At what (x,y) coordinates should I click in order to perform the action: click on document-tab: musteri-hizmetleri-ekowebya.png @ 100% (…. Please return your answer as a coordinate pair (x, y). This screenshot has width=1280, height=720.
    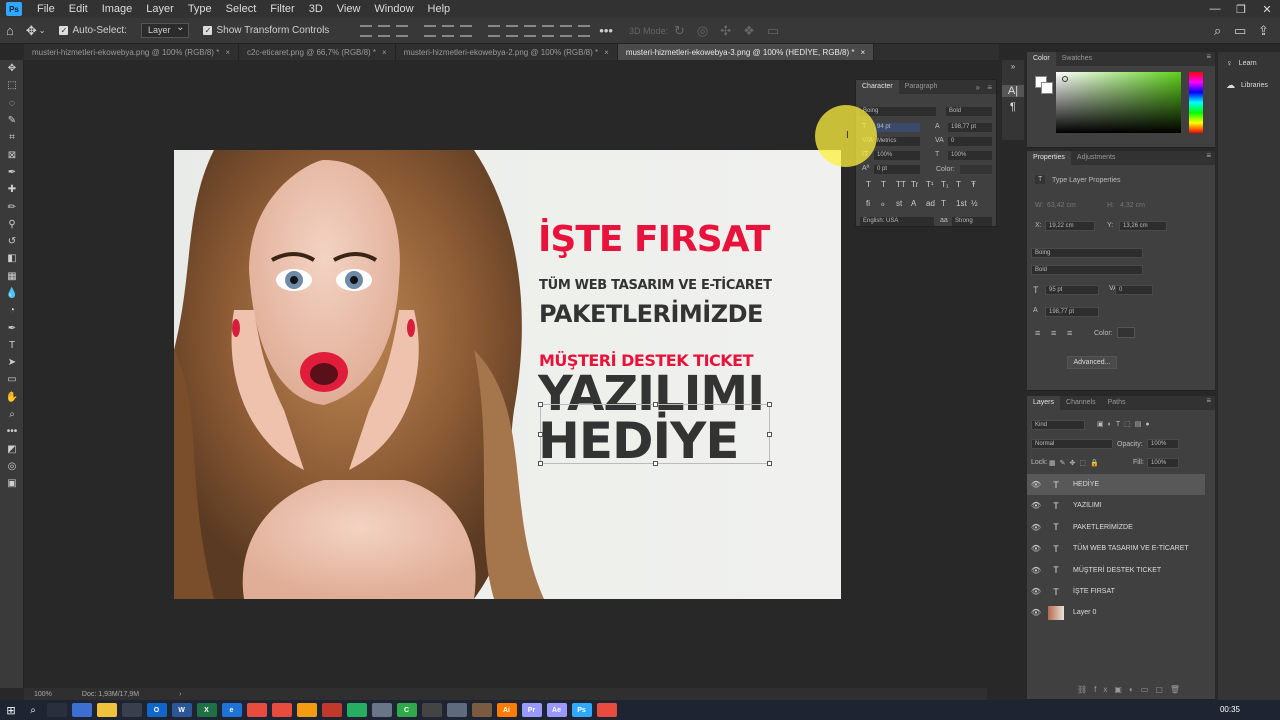
    Looking at the image, I should click on (131, 52).